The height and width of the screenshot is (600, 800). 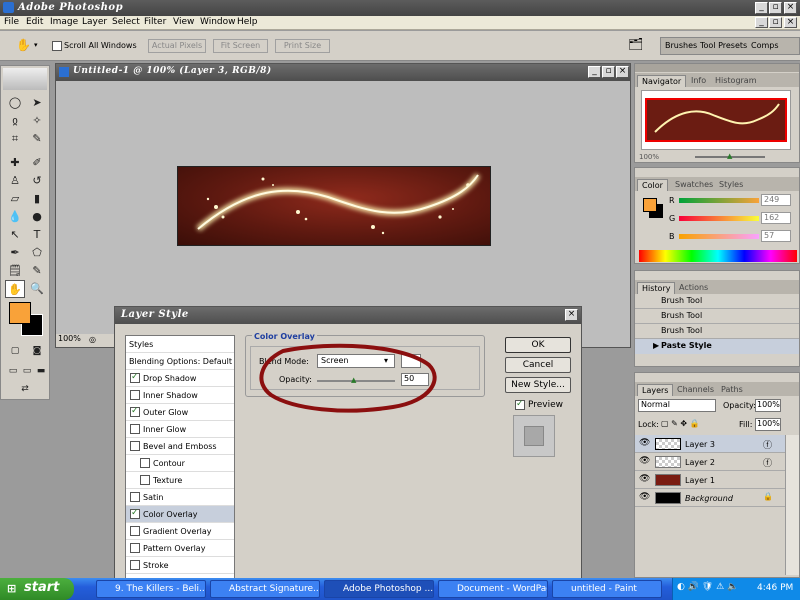 What do you see at coordinates (729, 156) in the screenshot?
I see `navigator-slider-thumb: ▲` at bounding box center [729, 156].